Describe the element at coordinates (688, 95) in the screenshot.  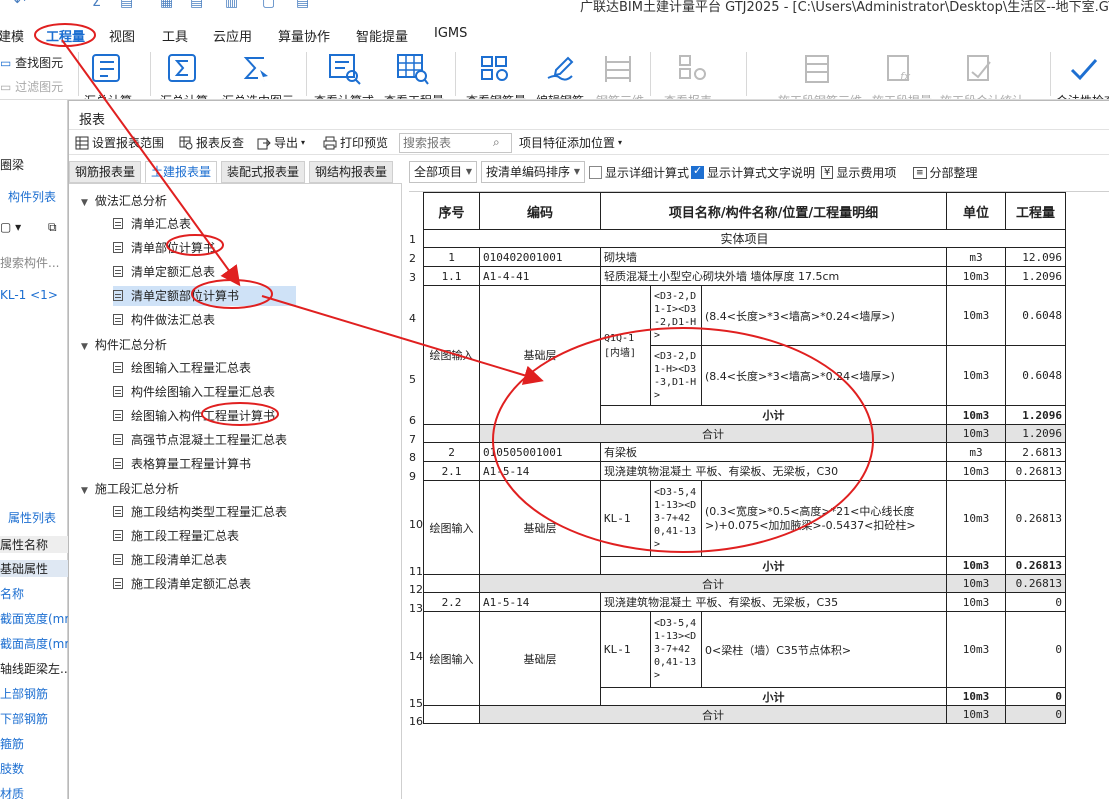
I see `view-report-button: 查看报表` at that location.